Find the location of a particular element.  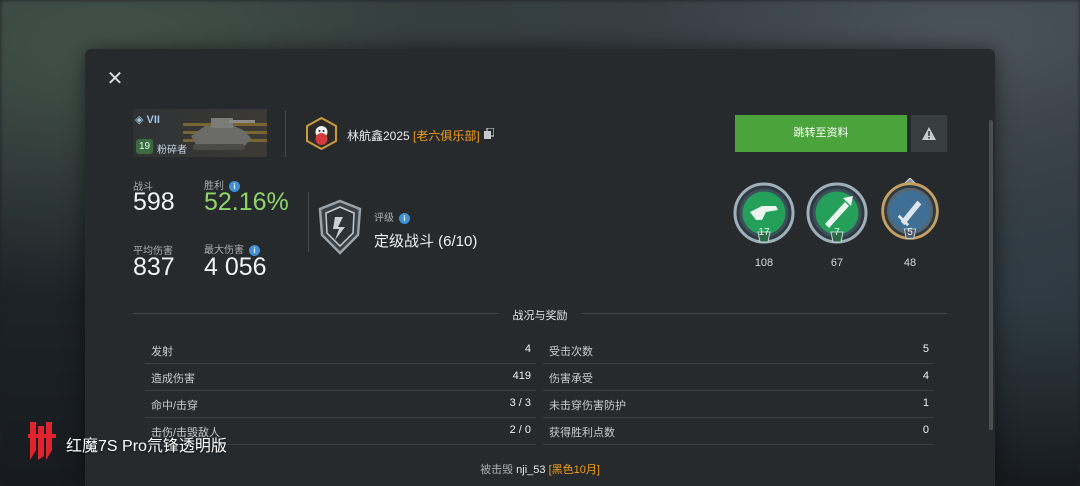

medal-level: 5 is located at coordinates (910, 232).